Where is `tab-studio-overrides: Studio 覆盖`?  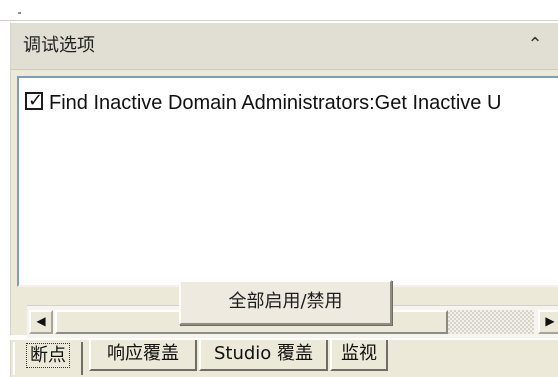
tab-studio-overrides: Studio 覆盖 is located at coordinates (263, 355).